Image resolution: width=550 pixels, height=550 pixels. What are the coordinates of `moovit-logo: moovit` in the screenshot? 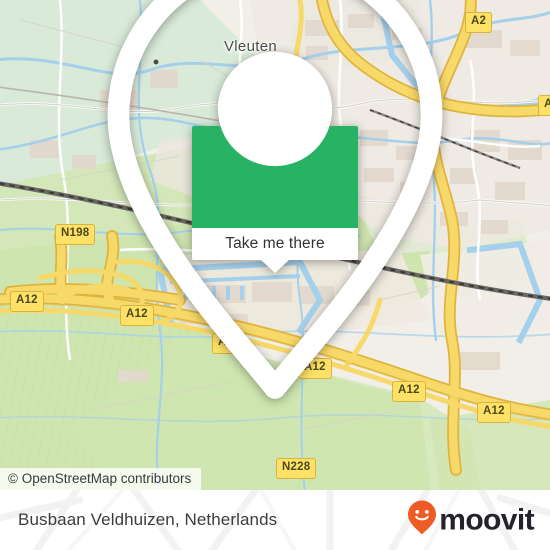 It's located at (471, 520).